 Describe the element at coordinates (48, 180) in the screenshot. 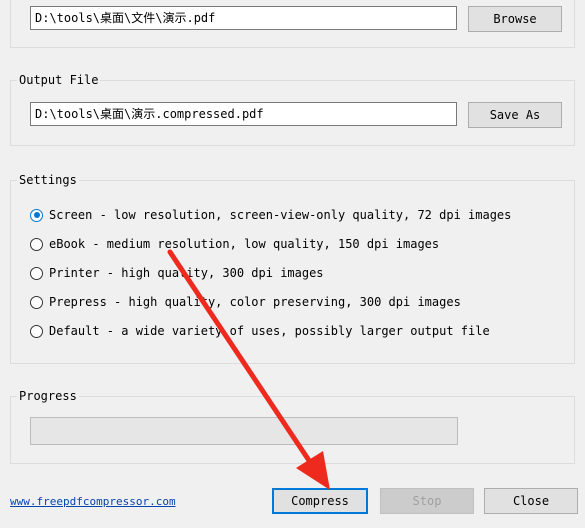

I see `settings-title: Settings` at that location.